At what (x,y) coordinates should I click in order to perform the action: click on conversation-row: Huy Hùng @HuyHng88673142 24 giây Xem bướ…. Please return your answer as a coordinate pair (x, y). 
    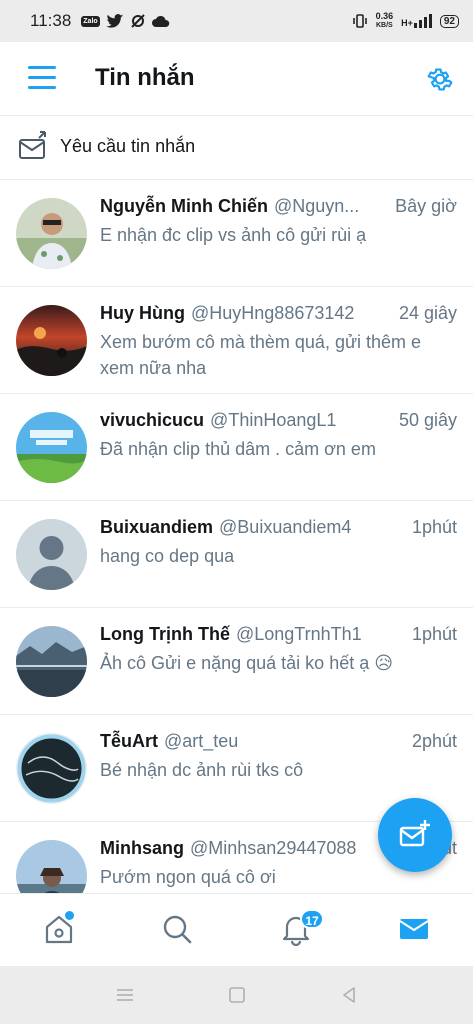
    Looking at the image, I should click on (236, 340).